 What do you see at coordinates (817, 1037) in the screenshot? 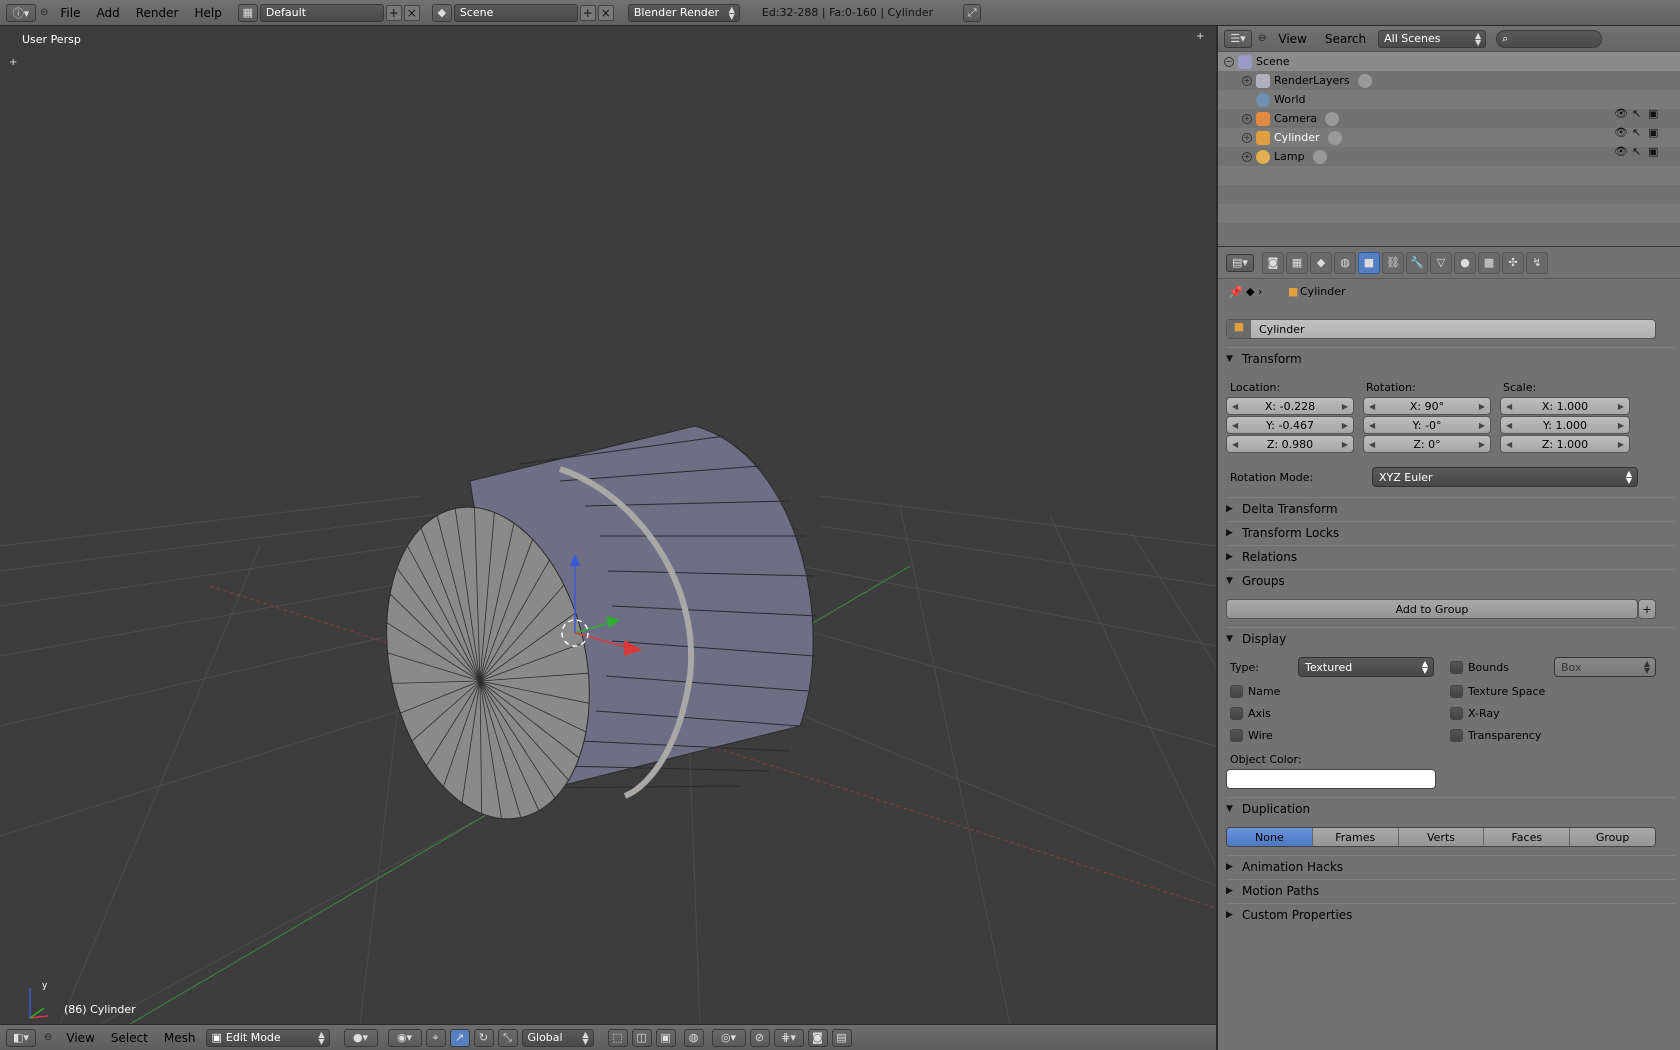
I see `render-still-icon: ◙` at bounding box center [817, 1037].